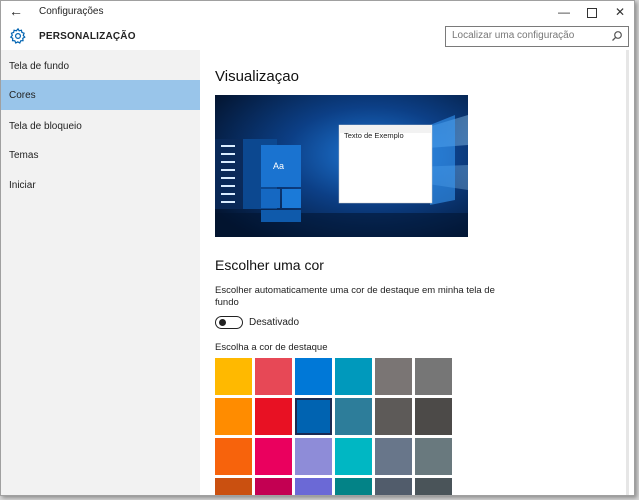 This screenshot has width=639, height=500. Describe the element at coordinates (45, 126) in the screenshot. I see `sidebar-item-label: Tela de bloqueio` at that location.